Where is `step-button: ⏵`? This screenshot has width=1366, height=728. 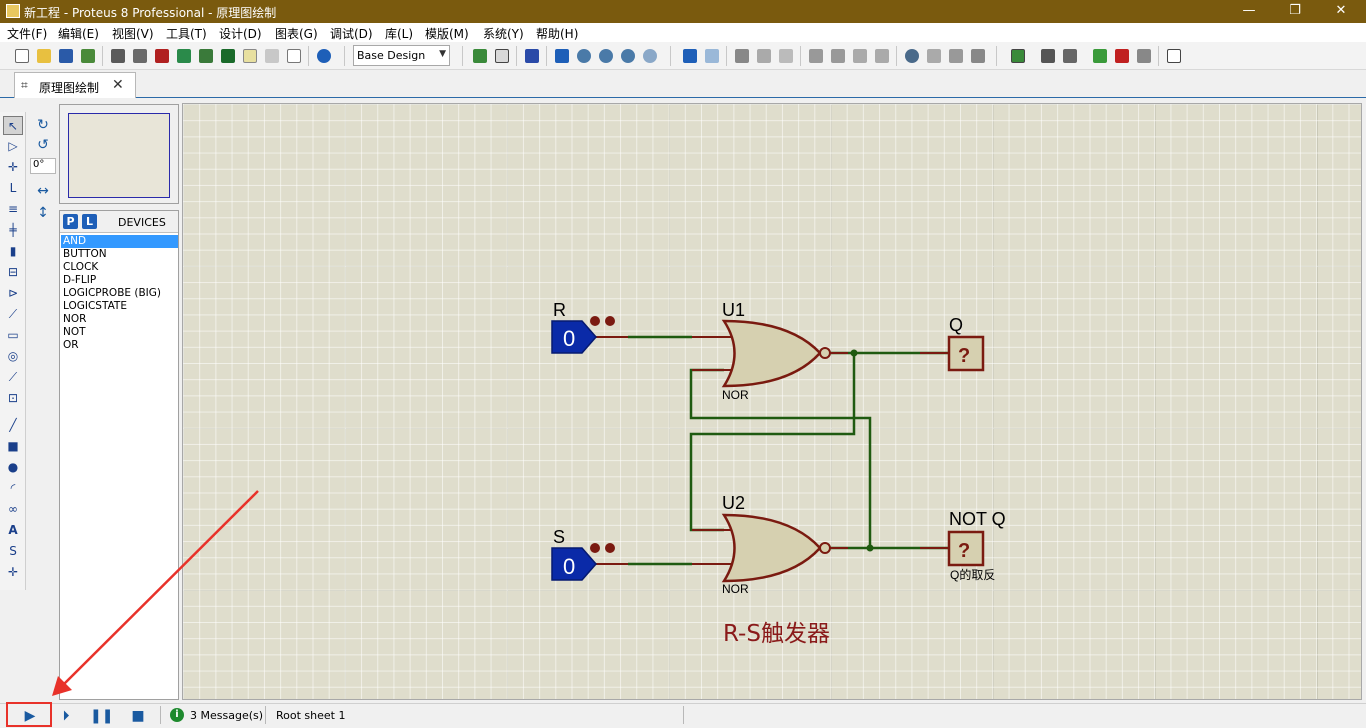 step-button: ⏵ is located at coordinates (66, 716).